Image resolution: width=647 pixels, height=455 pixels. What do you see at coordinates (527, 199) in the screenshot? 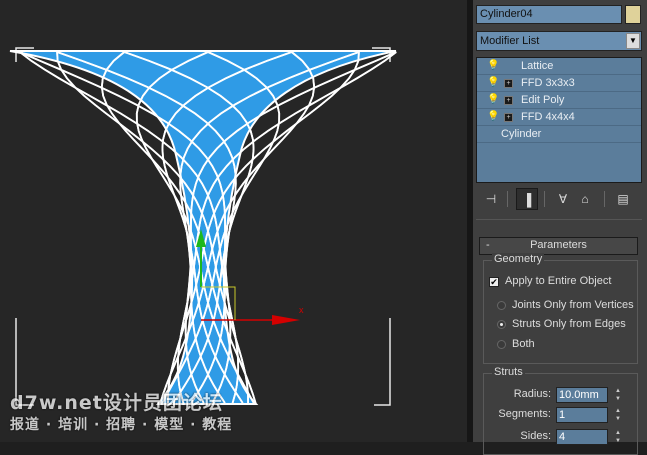
I see `show-end-result-icon: ▐` at bounding box center [527, 199].